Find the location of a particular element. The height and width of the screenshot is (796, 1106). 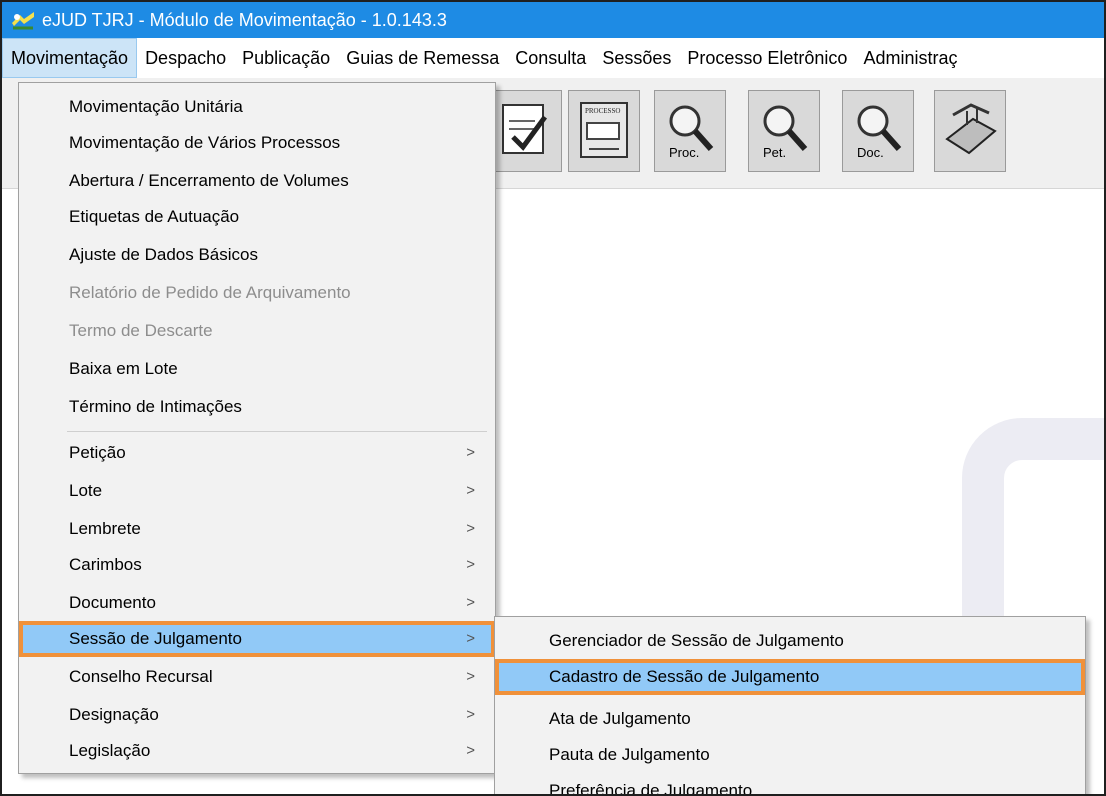

menu-item-lembrete: Lembrete > is located at coordinates (257, 529).